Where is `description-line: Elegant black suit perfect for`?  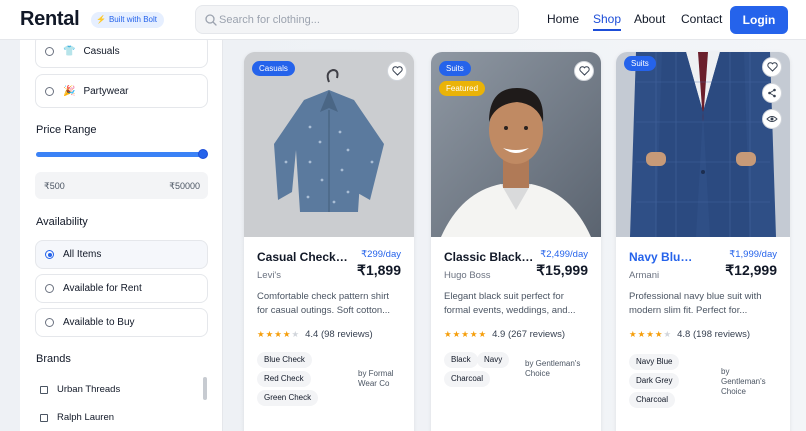
description-line: Elegant black suit perfect for is located at coordinates (504, 296).